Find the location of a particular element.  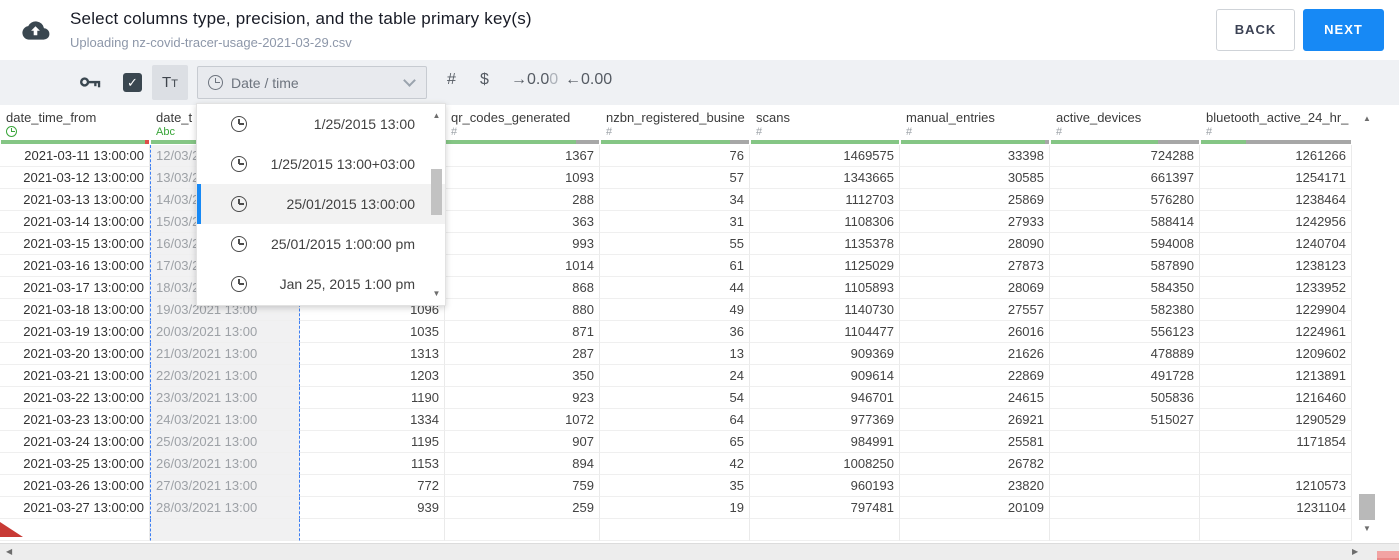

column-header: scans # is located at coordinates (825, 125).